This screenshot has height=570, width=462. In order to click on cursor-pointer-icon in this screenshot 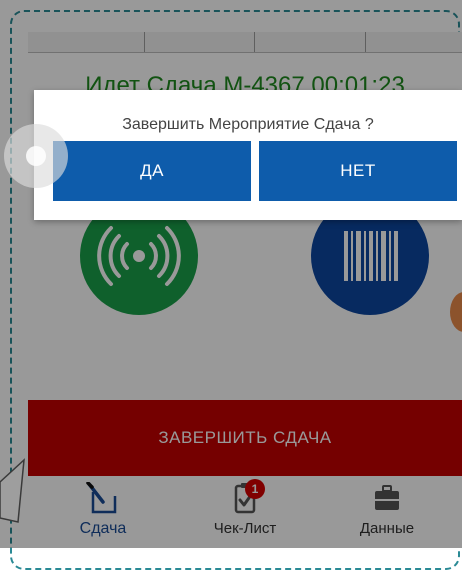, I will do `click(12, 490)`.